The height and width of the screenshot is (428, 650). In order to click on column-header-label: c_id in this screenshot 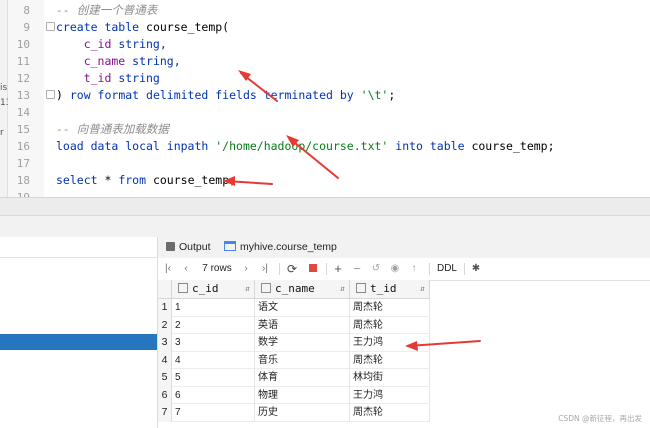, I will do `click(205, 288)`.